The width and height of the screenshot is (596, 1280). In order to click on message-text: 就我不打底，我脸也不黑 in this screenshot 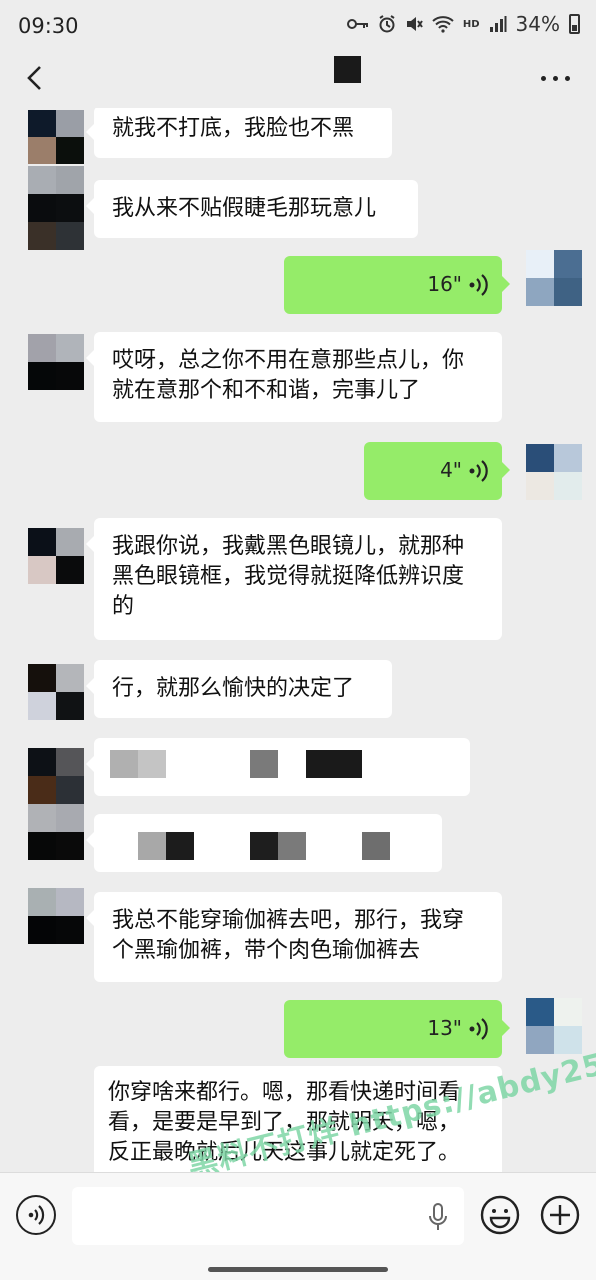, I will do `click(233, 128)`.